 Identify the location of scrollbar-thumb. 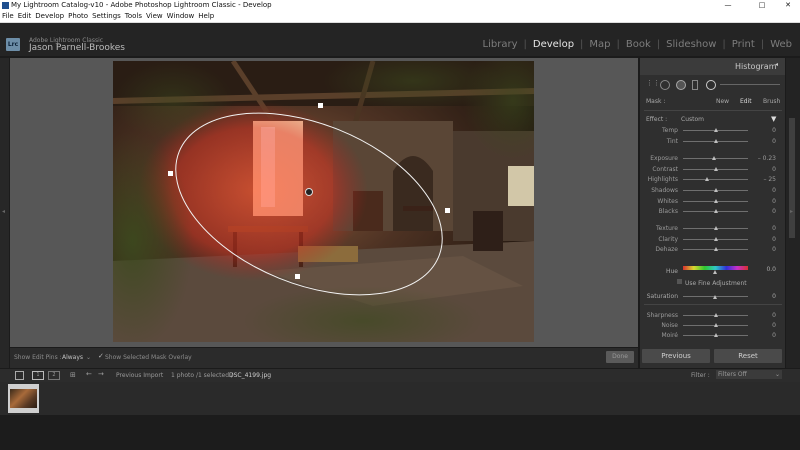
(792, 178).